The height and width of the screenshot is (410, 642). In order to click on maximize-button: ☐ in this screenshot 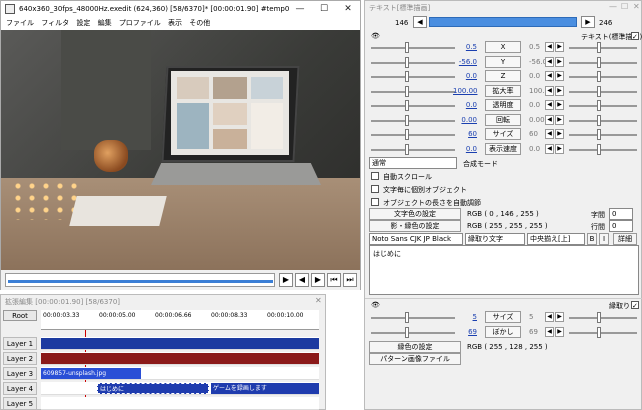, I will do `click(324, 9)`.